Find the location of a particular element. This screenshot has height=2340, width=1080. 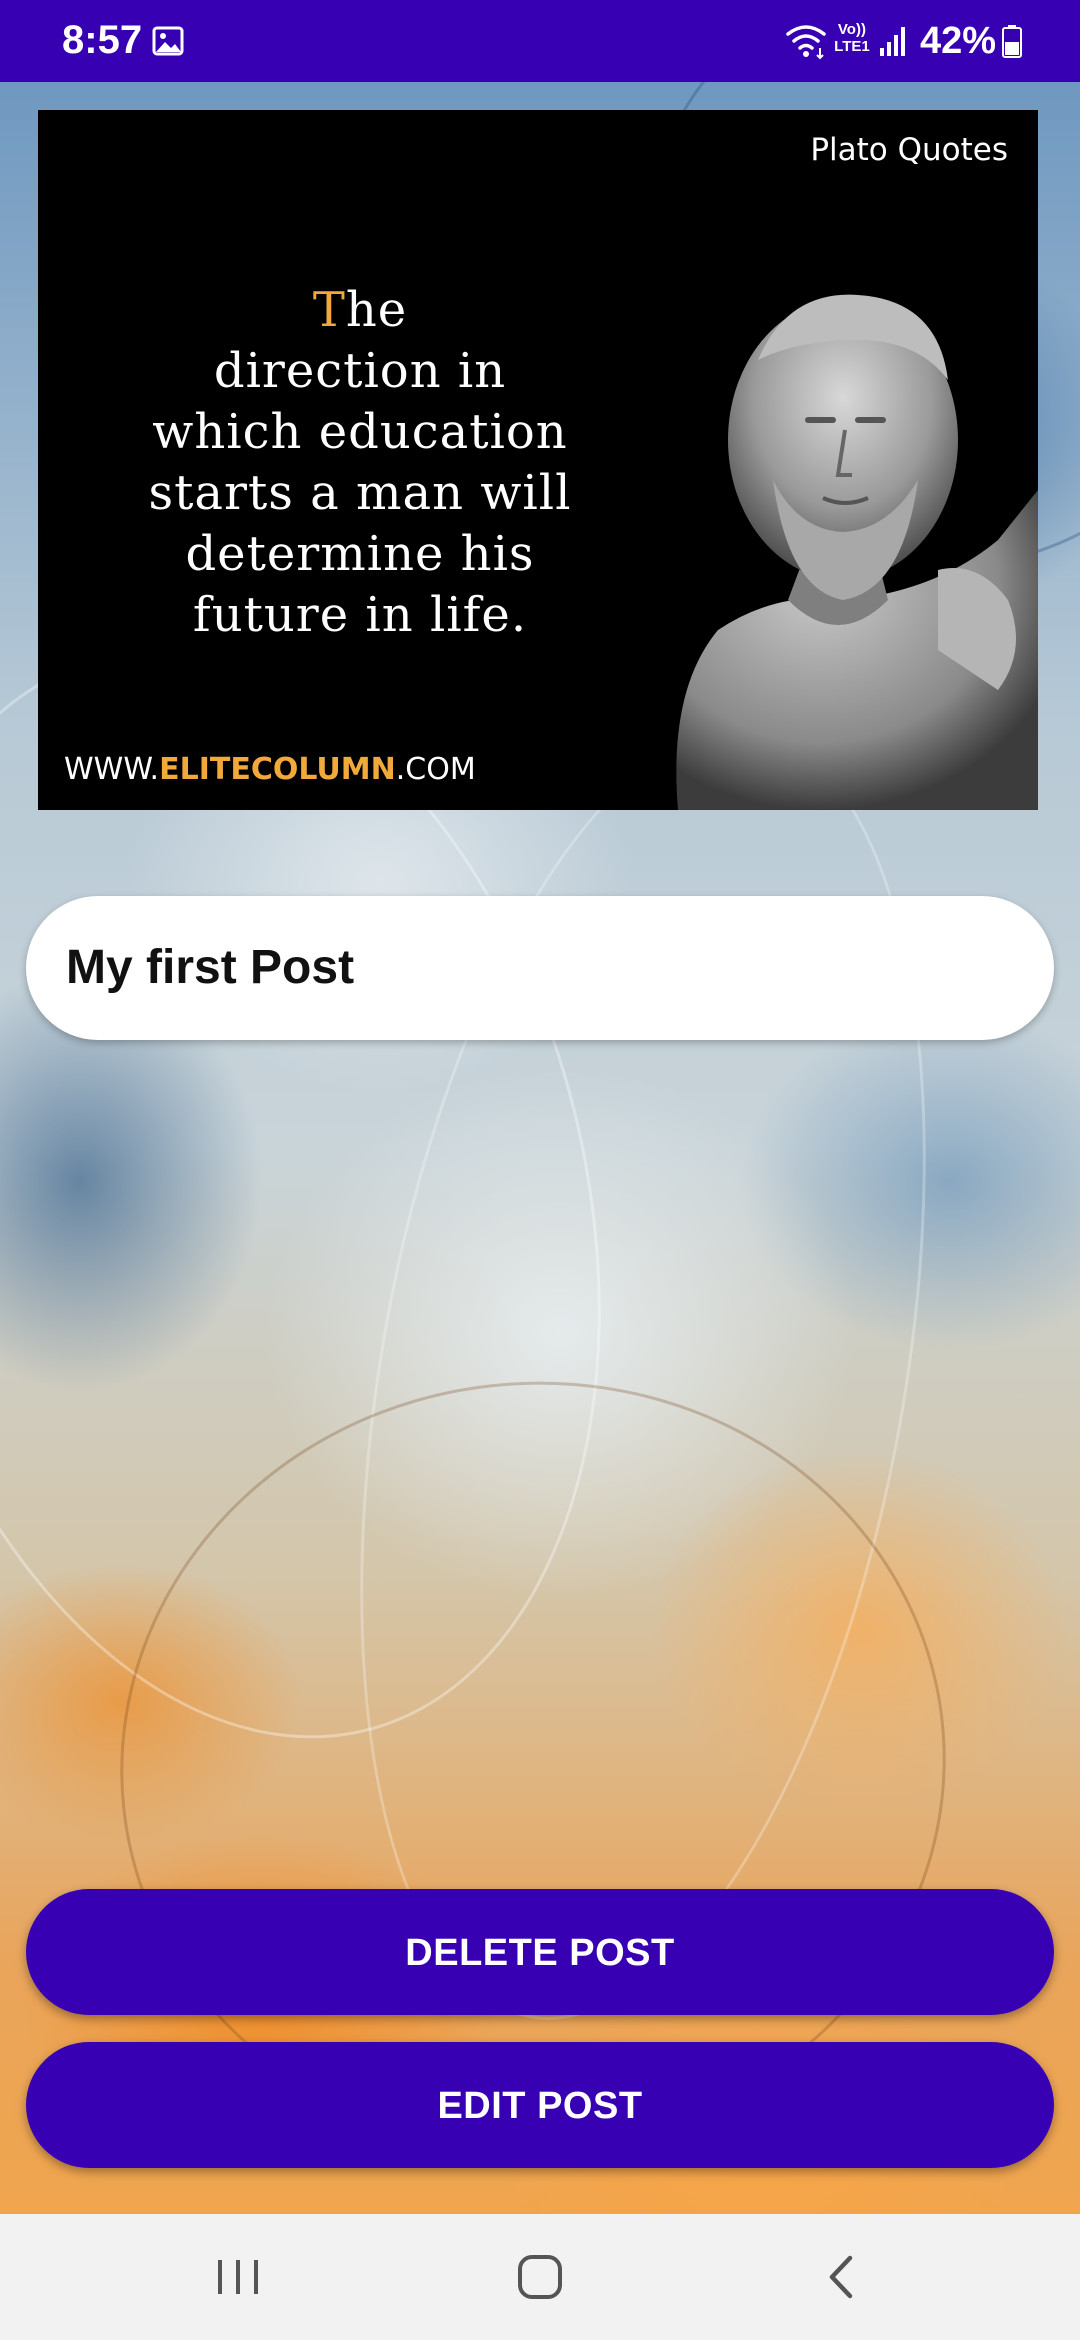

edit-post-button: EDIT POST is located at coordinates (540, 2105).